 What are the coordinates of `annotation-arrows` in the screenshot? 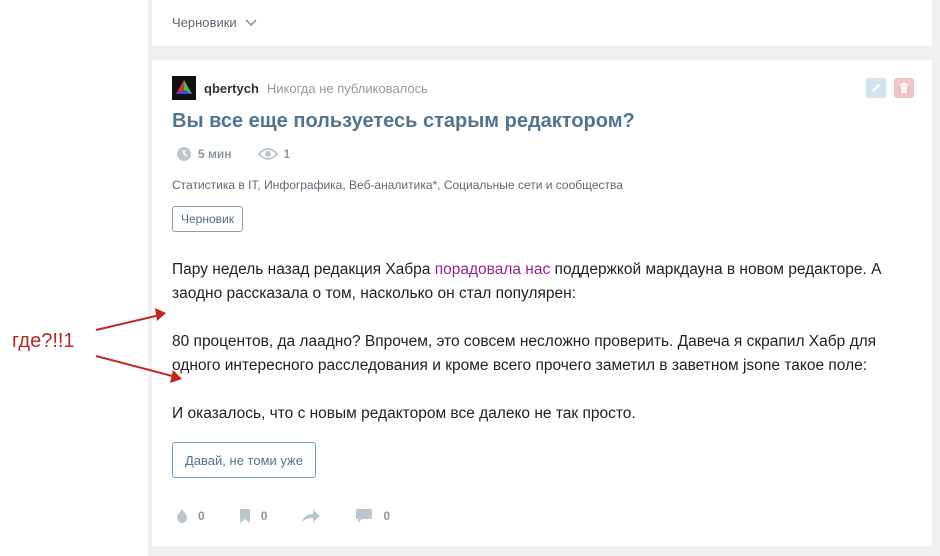 It's located at (138, 345).